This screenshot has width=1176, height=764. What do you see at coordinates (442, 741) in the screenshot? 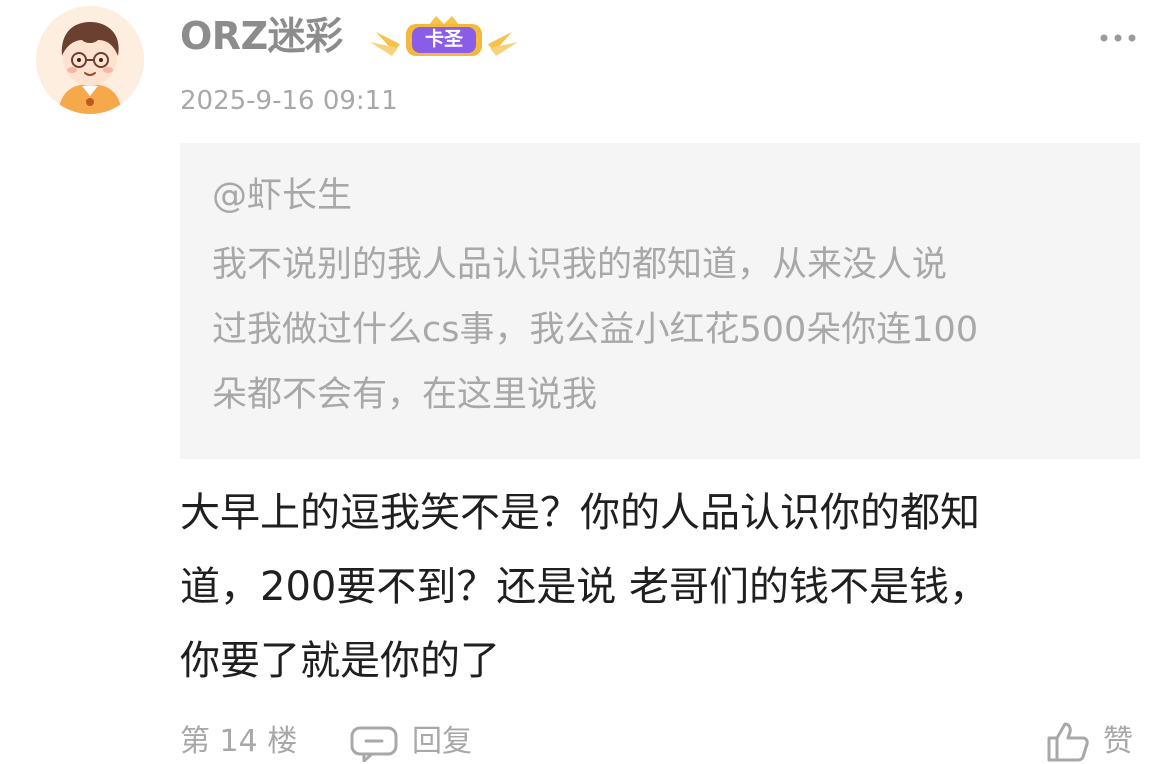
I see `reply-label: 回复` at bounding box center [442, 741].